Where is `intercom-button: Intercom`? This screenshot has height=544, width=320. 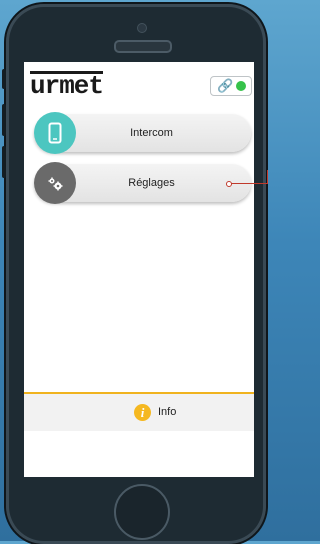
intercom-button: Intercom is located at coordinates (142, 133).